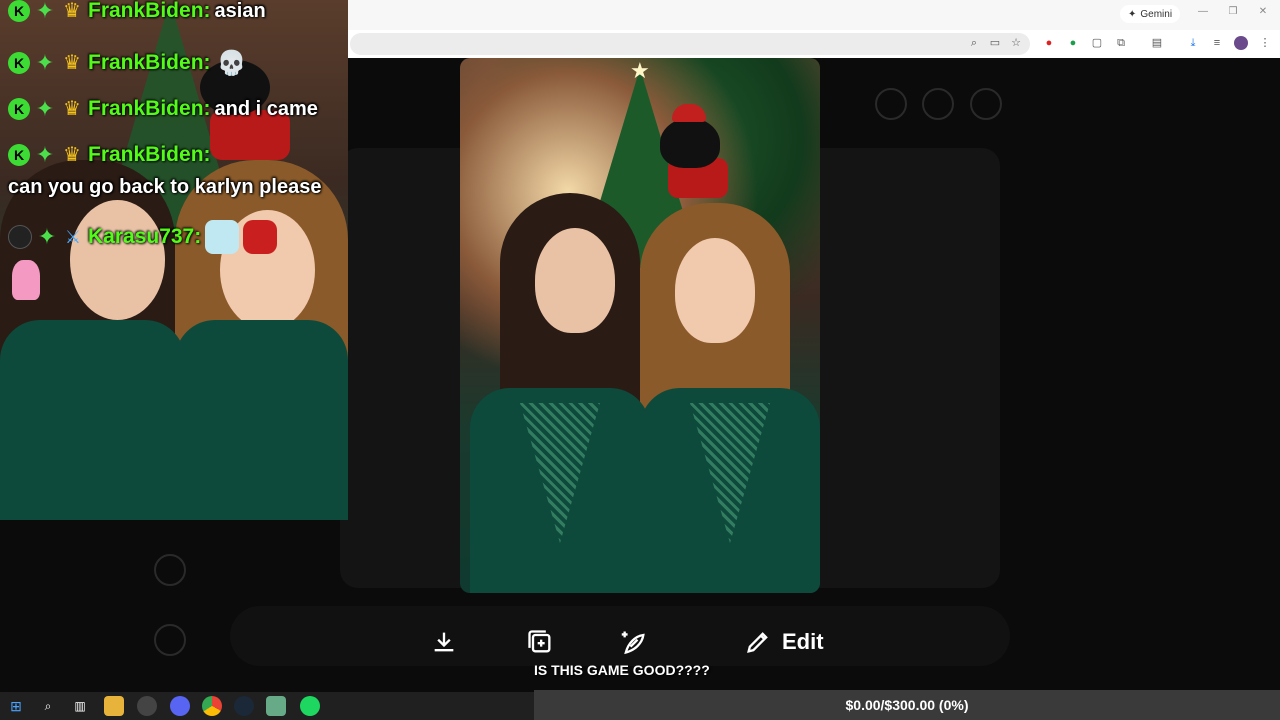 This screenshot has width=1280, height=720. I want to click on remix-button, so click(634, 642).